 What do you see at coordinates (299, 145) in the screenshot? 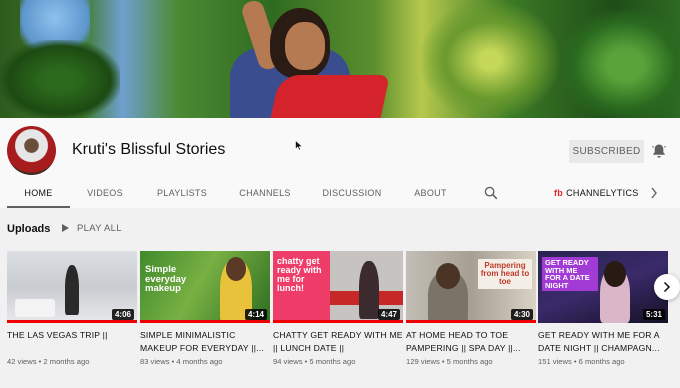
I see `mouse-cursor-icon` at bounding box center [299, 145].